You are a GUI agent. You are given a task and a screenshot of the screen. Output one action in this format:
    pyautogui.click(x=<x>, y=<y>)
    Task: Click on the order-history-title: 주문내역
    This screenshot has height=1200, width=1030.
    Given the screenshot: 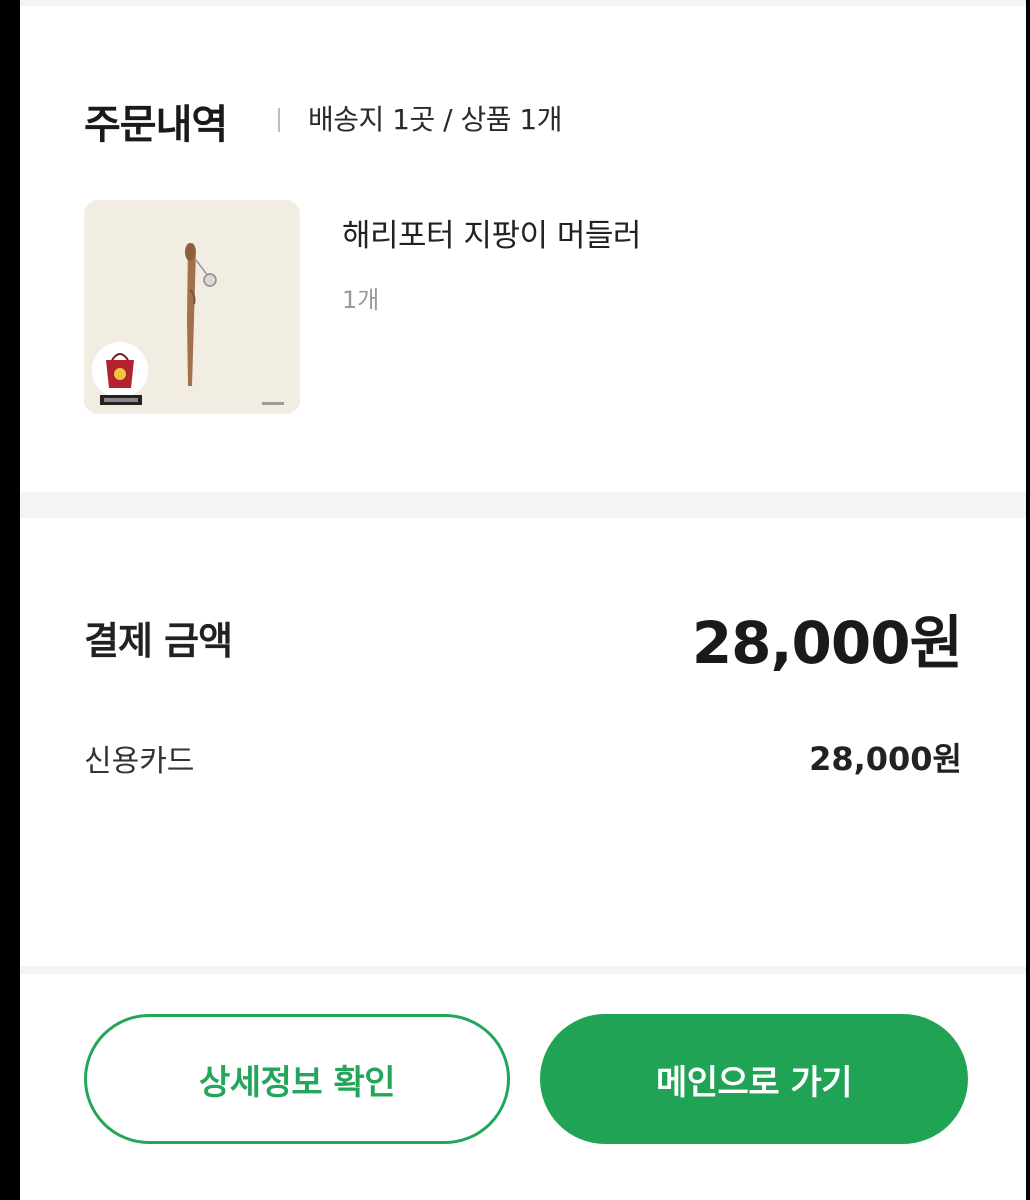 What is the action you would take?
    pyautogui.click(x=156, y=125)
    